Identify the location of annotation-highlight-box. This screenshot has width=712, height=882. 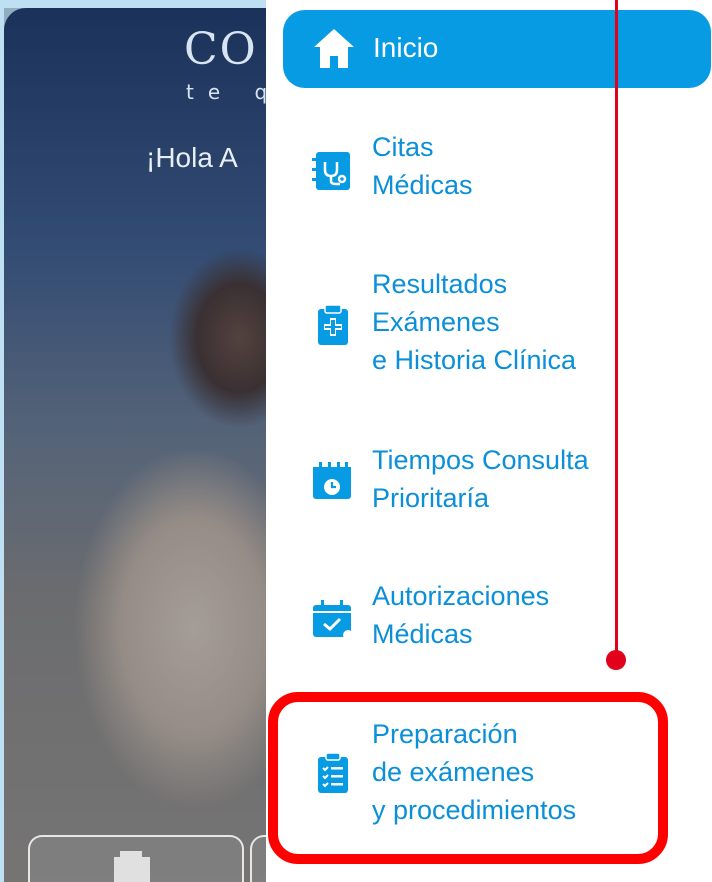
(468, 778).